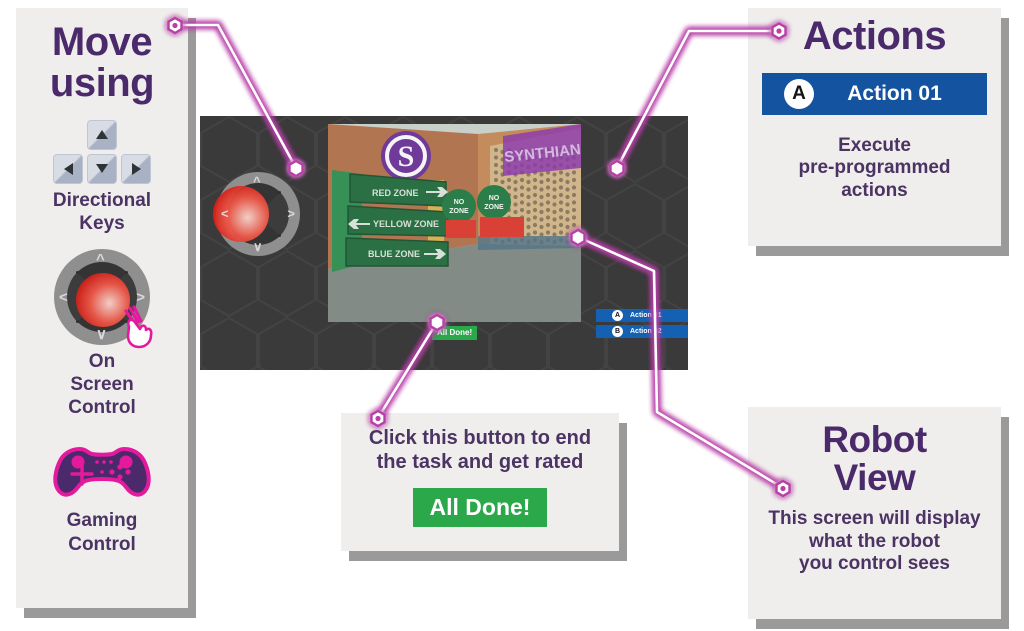  I want to click on robot-view-desc-line1: This screen will display, so click(874, 519).